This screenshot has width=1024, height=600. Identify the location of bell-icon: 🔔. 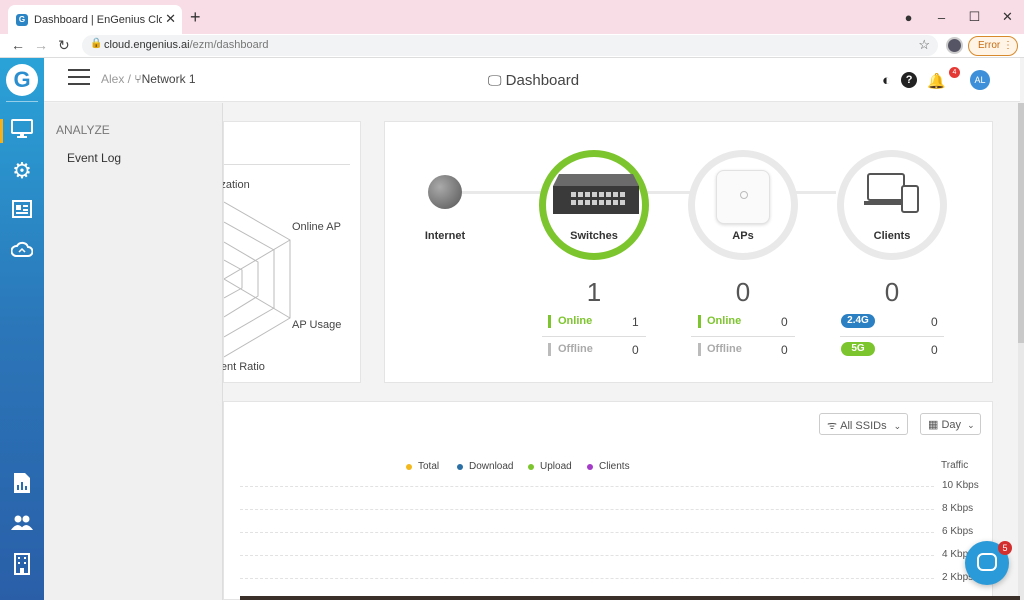
(936, 81).